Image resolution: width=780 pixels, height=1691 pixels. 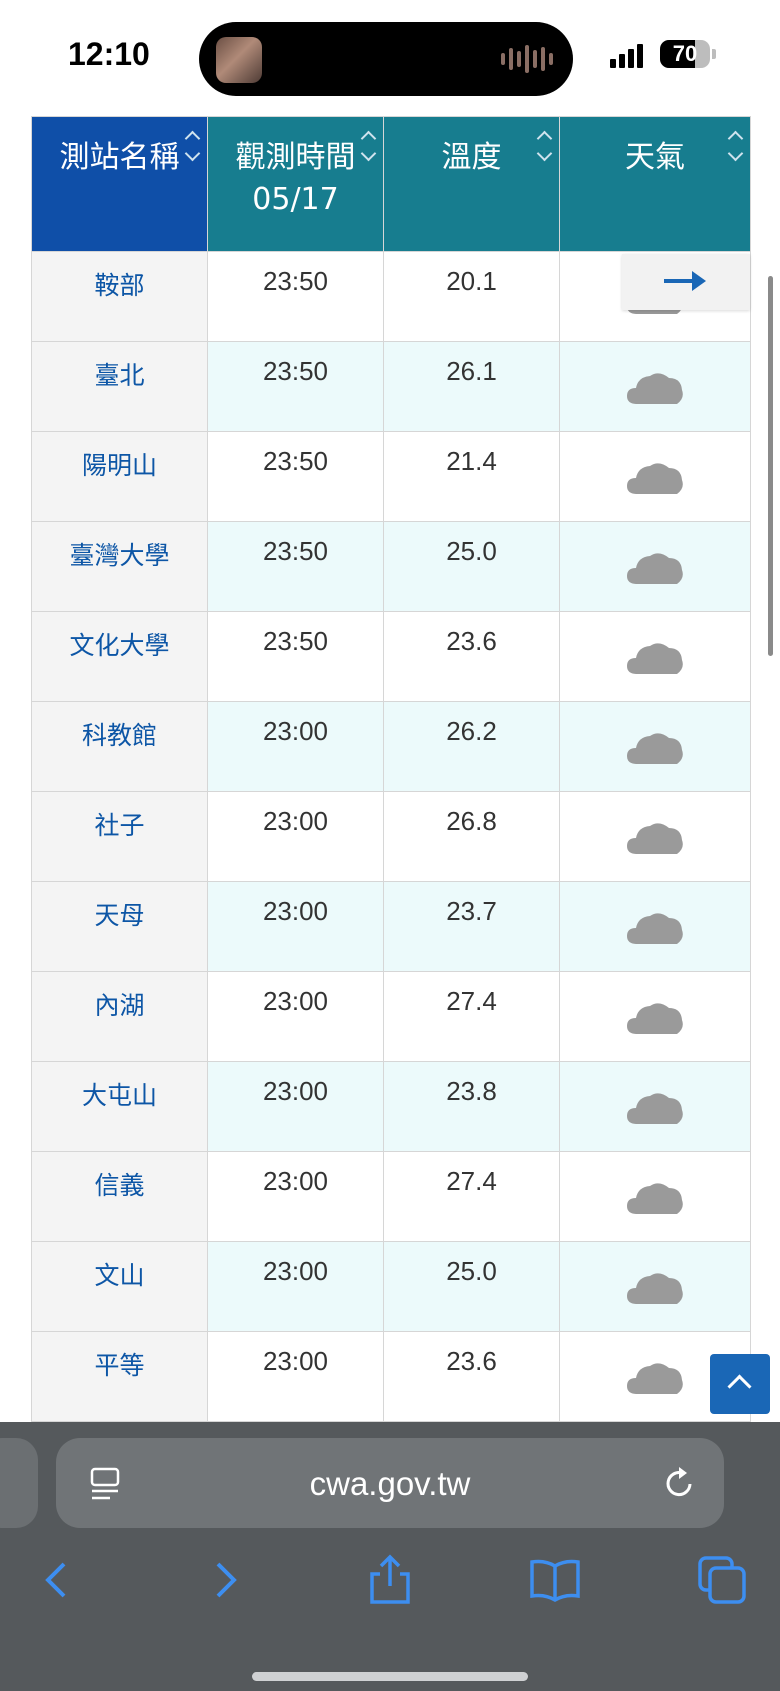 I want to click on station-name-link: 大屯山, so click(x=119, y=1106).